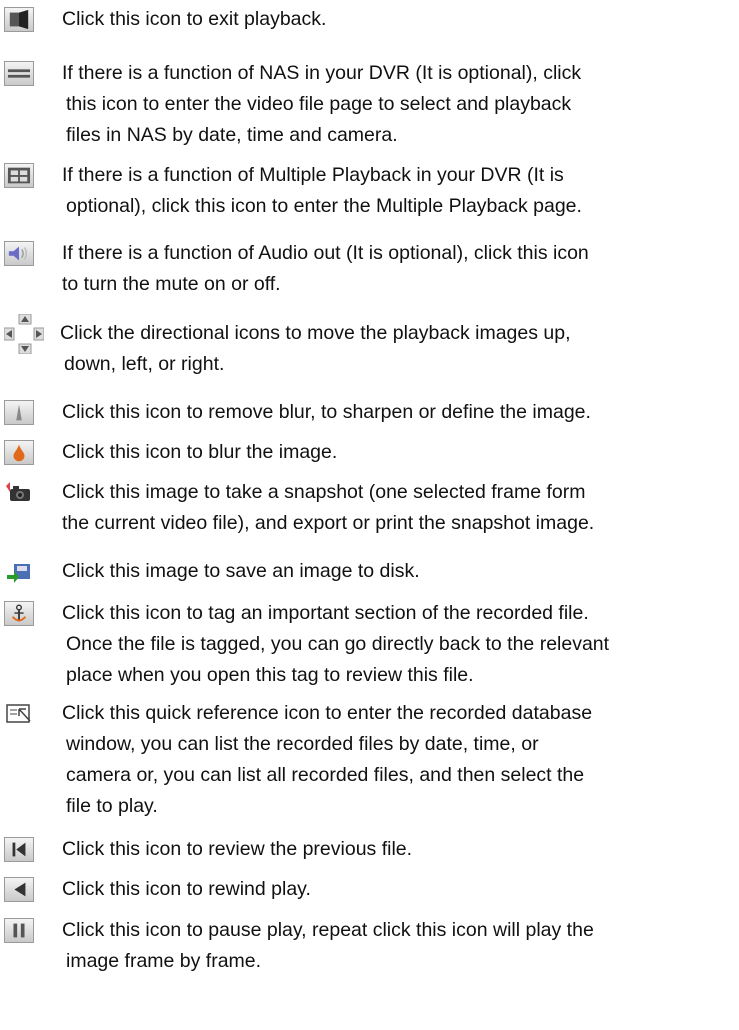  I want to click on rewind-icon, so click(19, 889).